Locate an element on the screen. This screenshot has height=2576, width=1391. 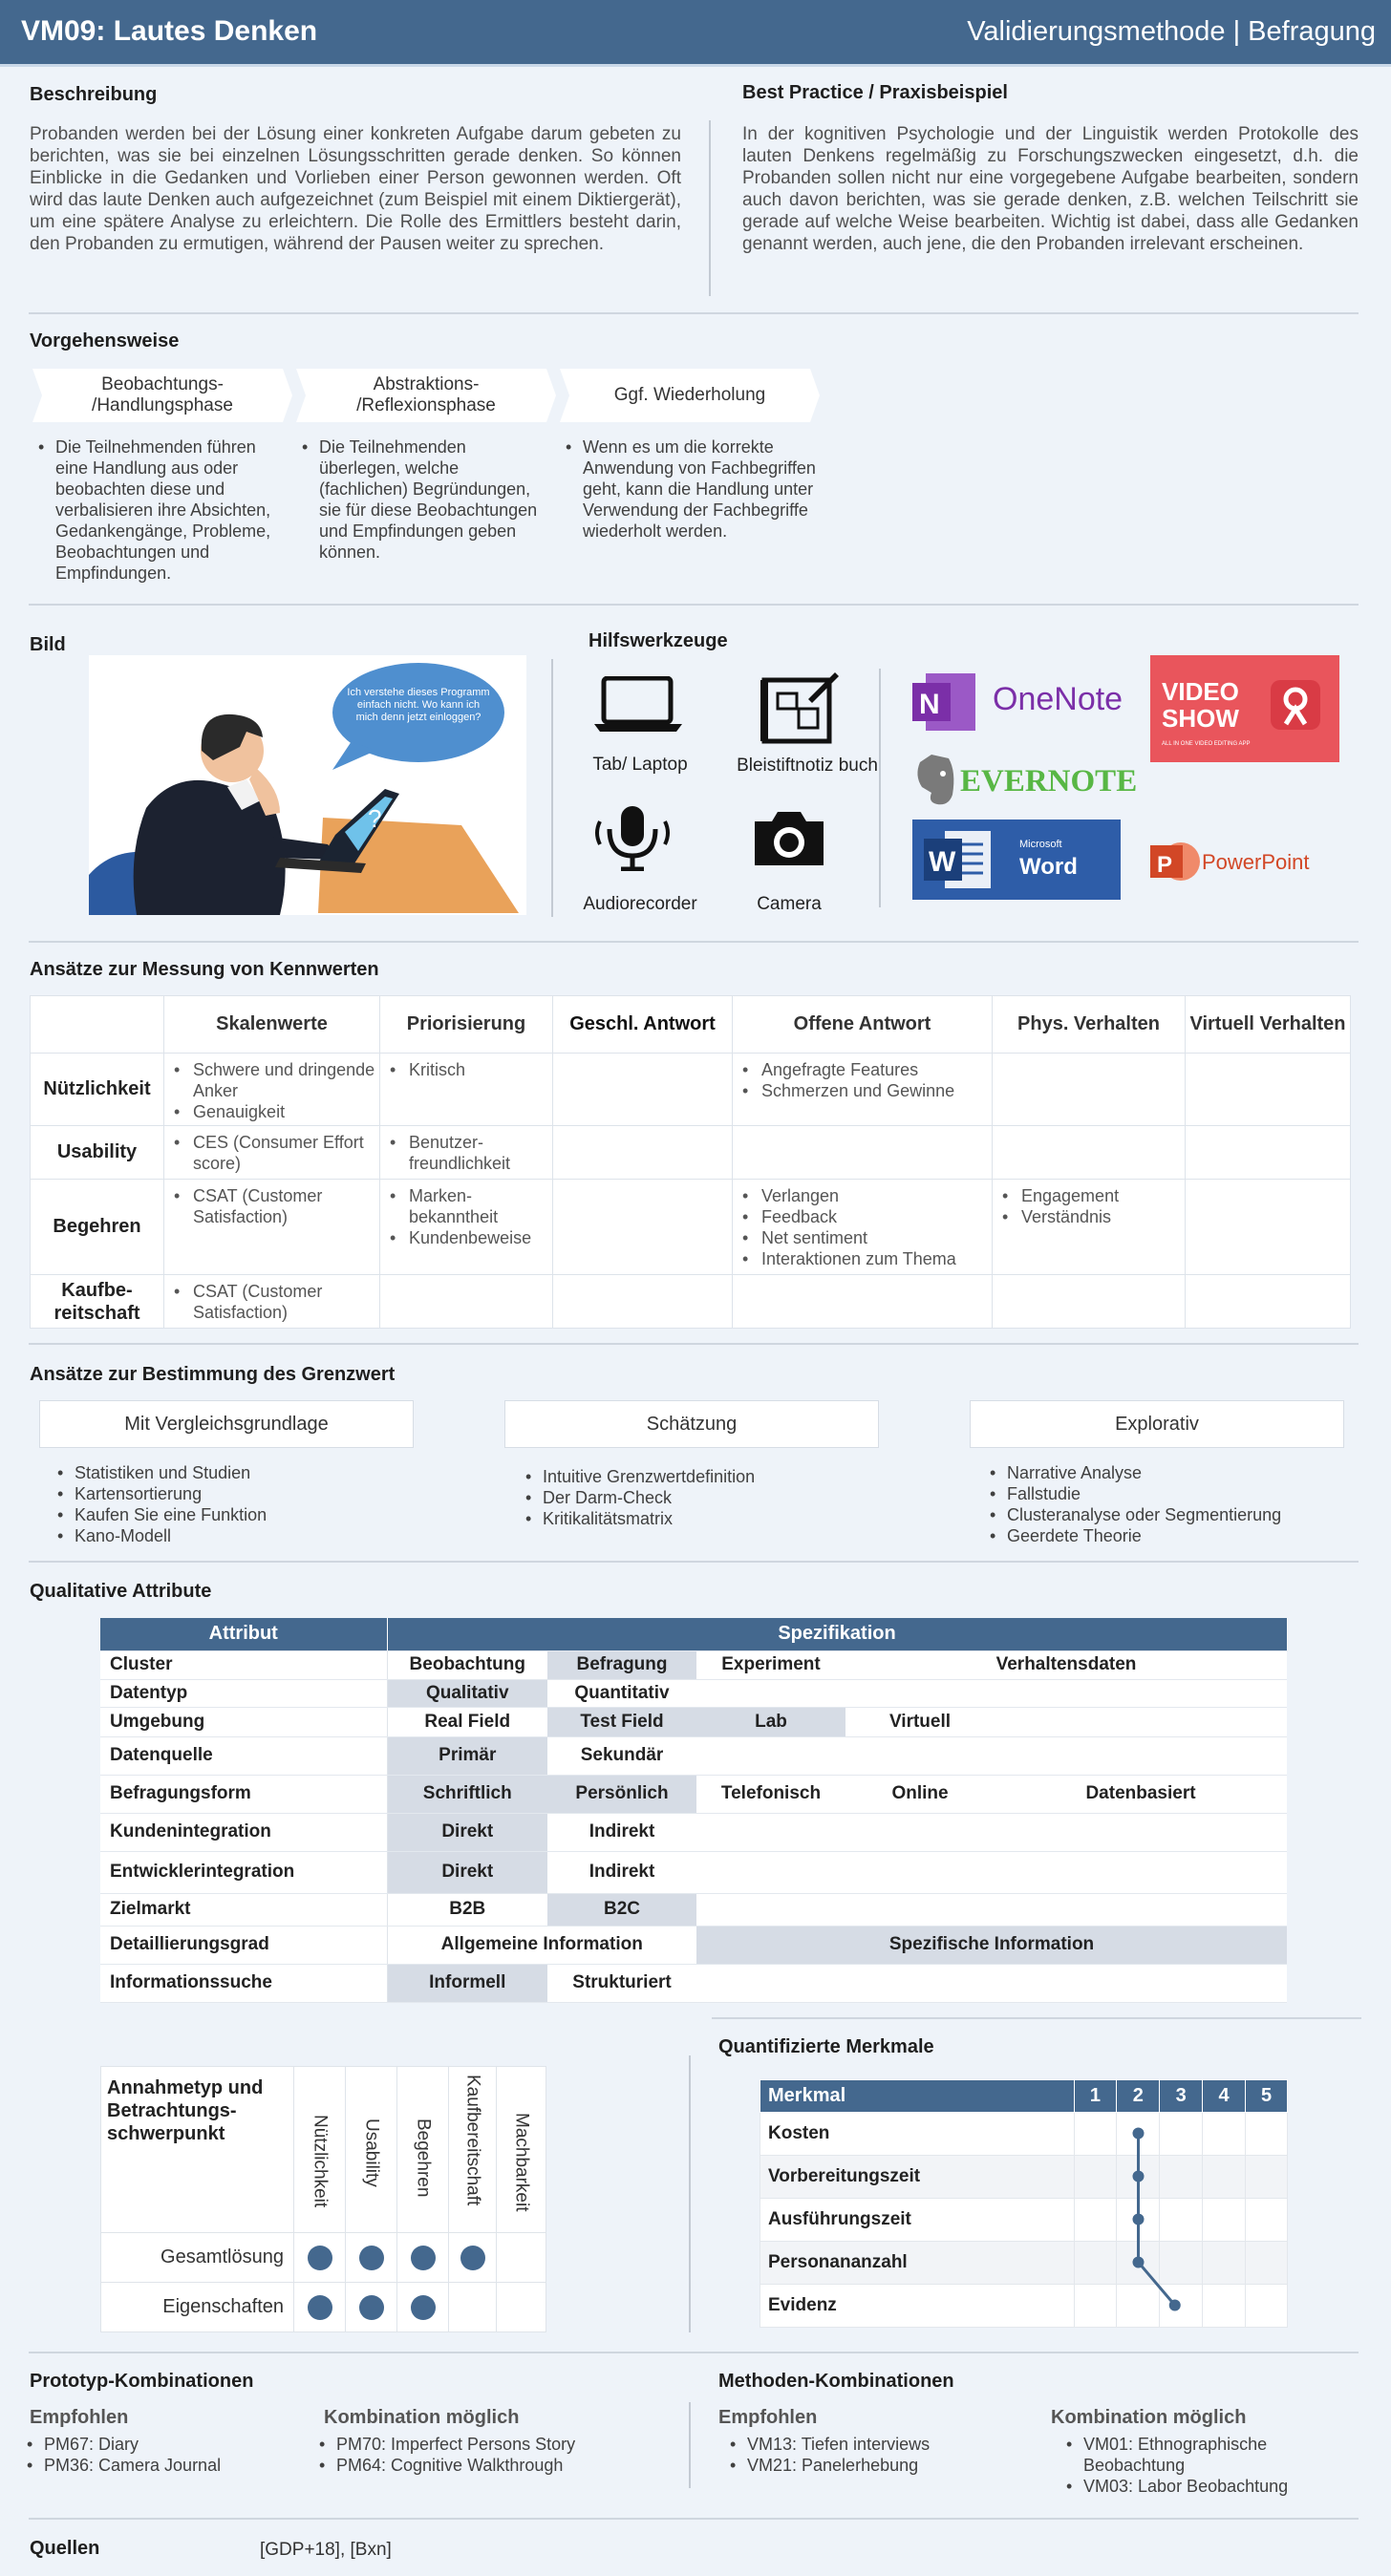
table-row: Entwicklerintegration Direkt Indirekt is located at coordinates (694, 1872).